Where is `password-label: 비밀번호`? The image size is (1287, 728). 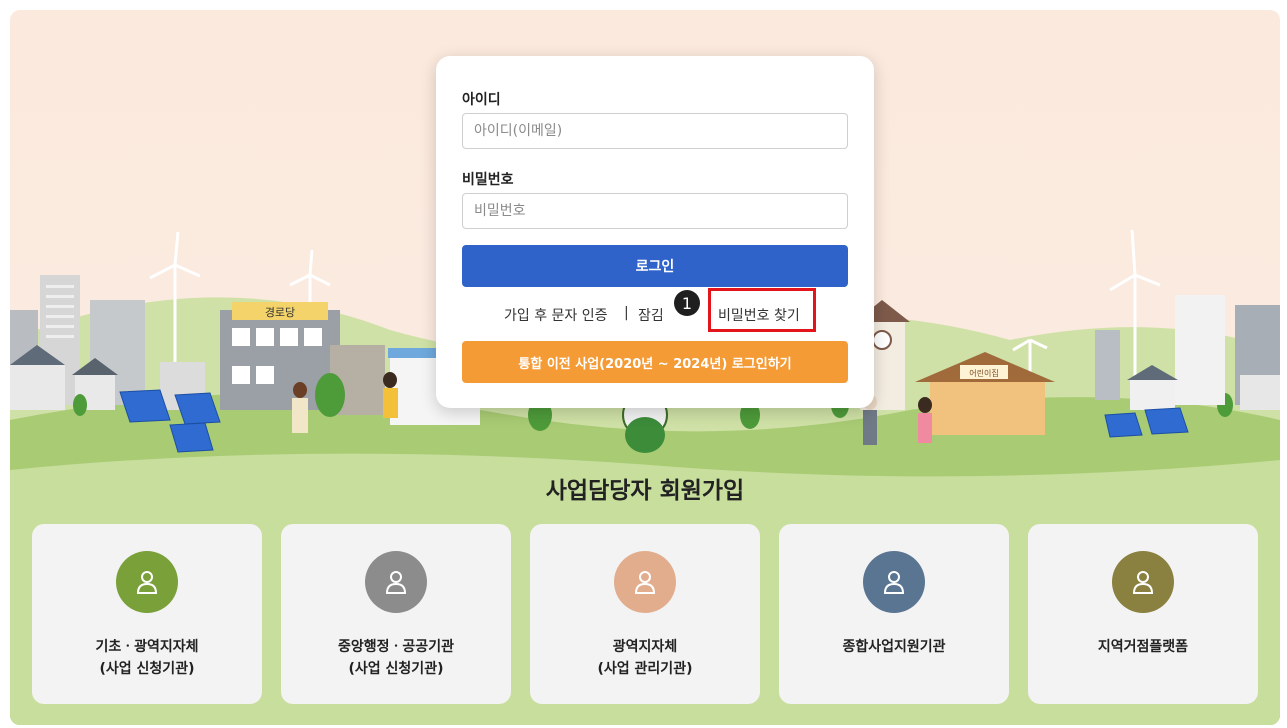
password-label: 비밀번호 is located at coordinates (488, 180).